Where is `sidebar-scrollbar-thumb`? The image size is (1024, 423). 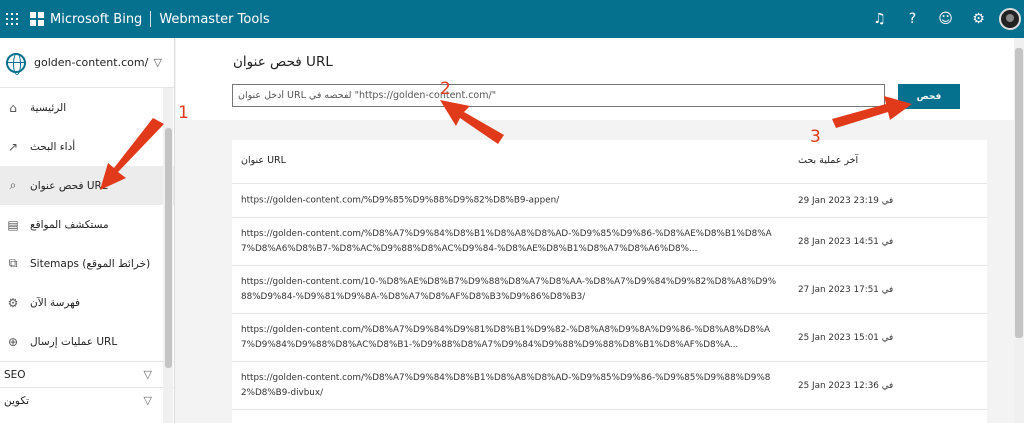
sidebar-scrollbar-thumb is located at coordinates (168, 248).